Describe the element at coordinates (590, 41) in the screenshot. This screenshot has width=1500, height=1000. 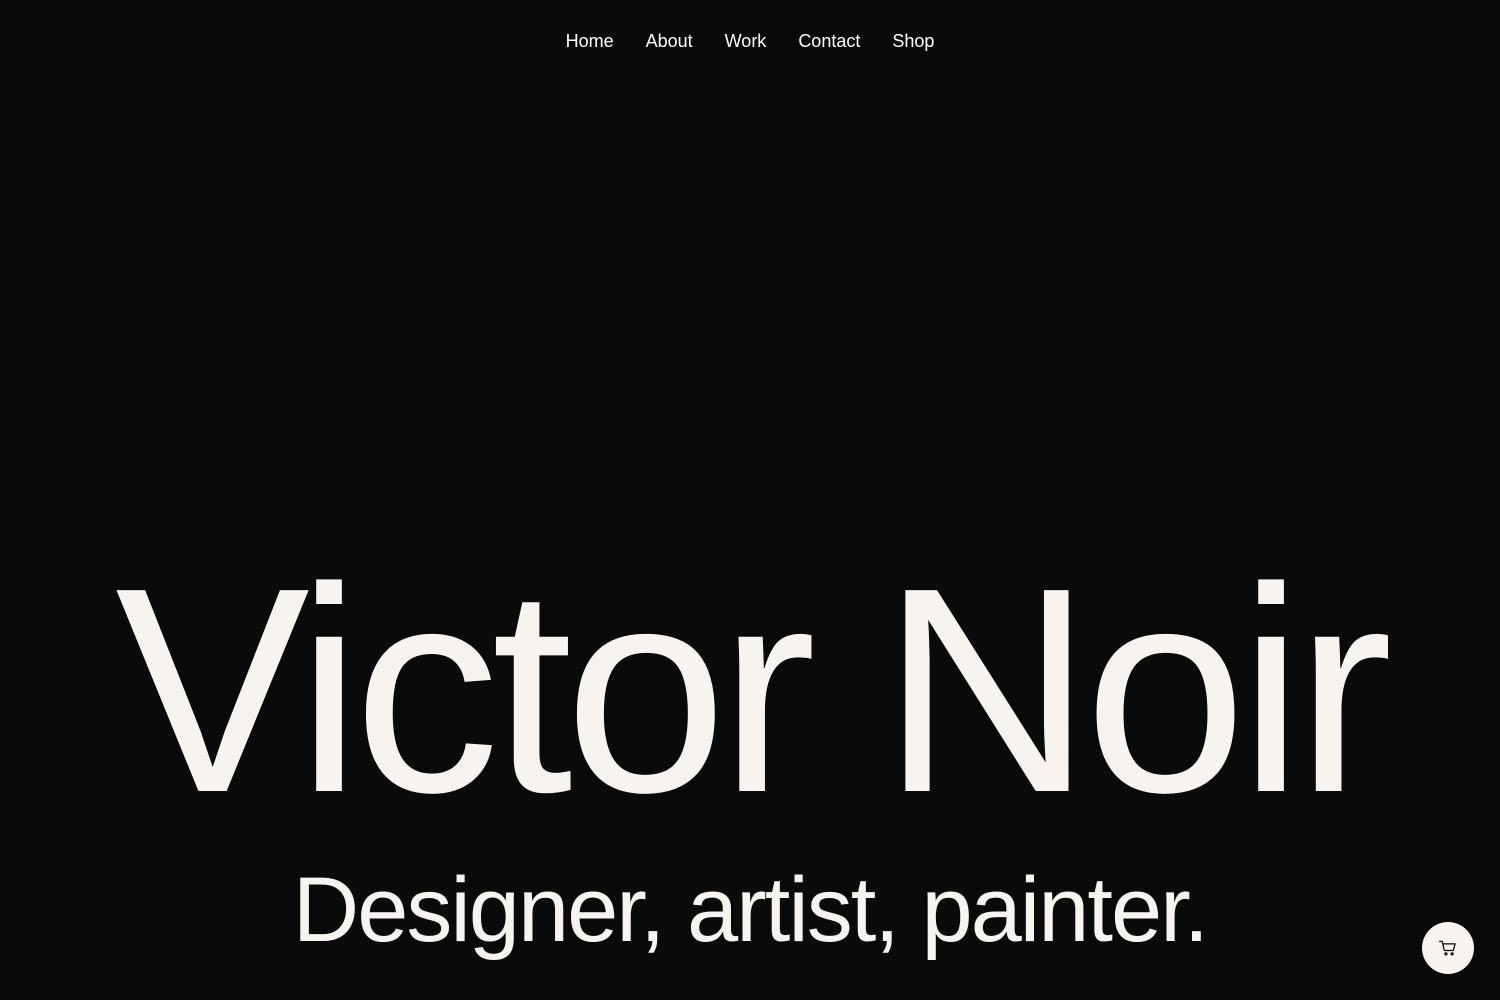
I see `nav-link-home: Home` at that location.